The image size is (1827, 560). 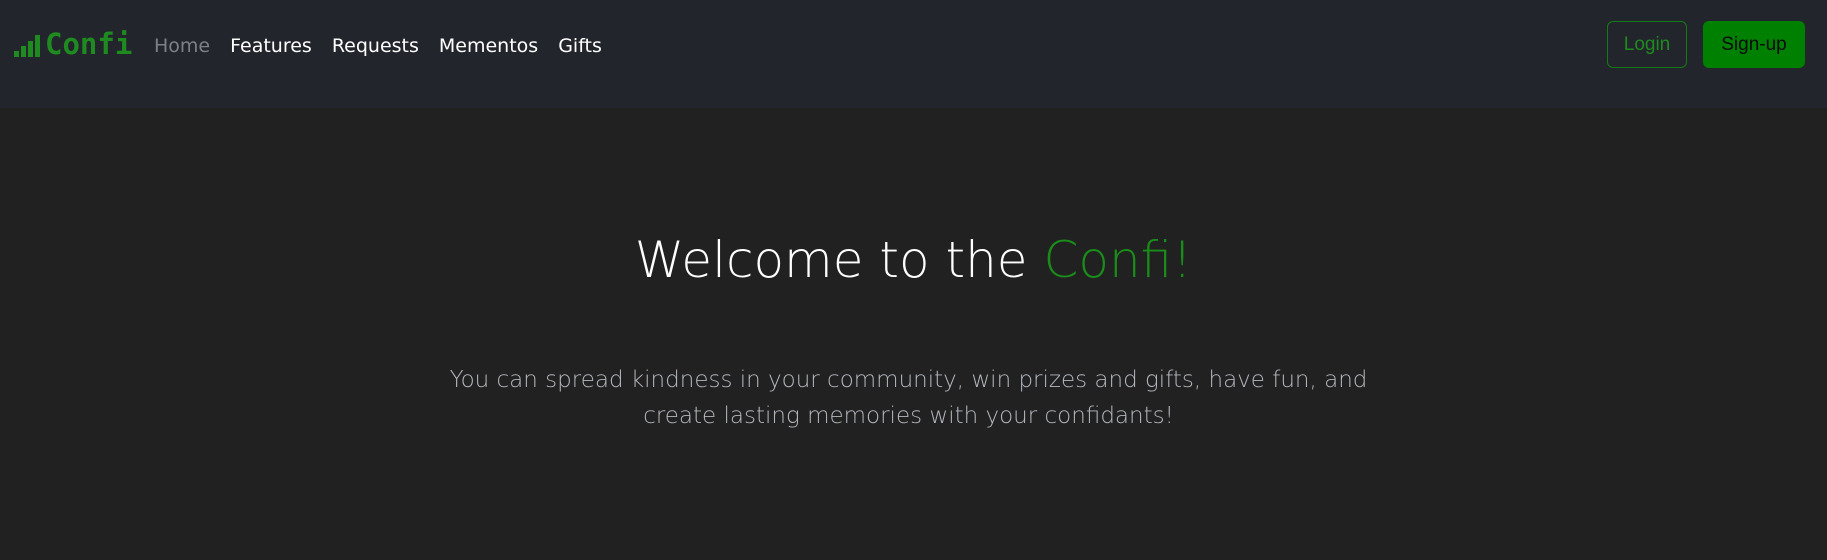 What do you see at coordinates (375, 46) in the screenshot?
I see `nav-item-requests: Requests` at bounding box center [375, 46].